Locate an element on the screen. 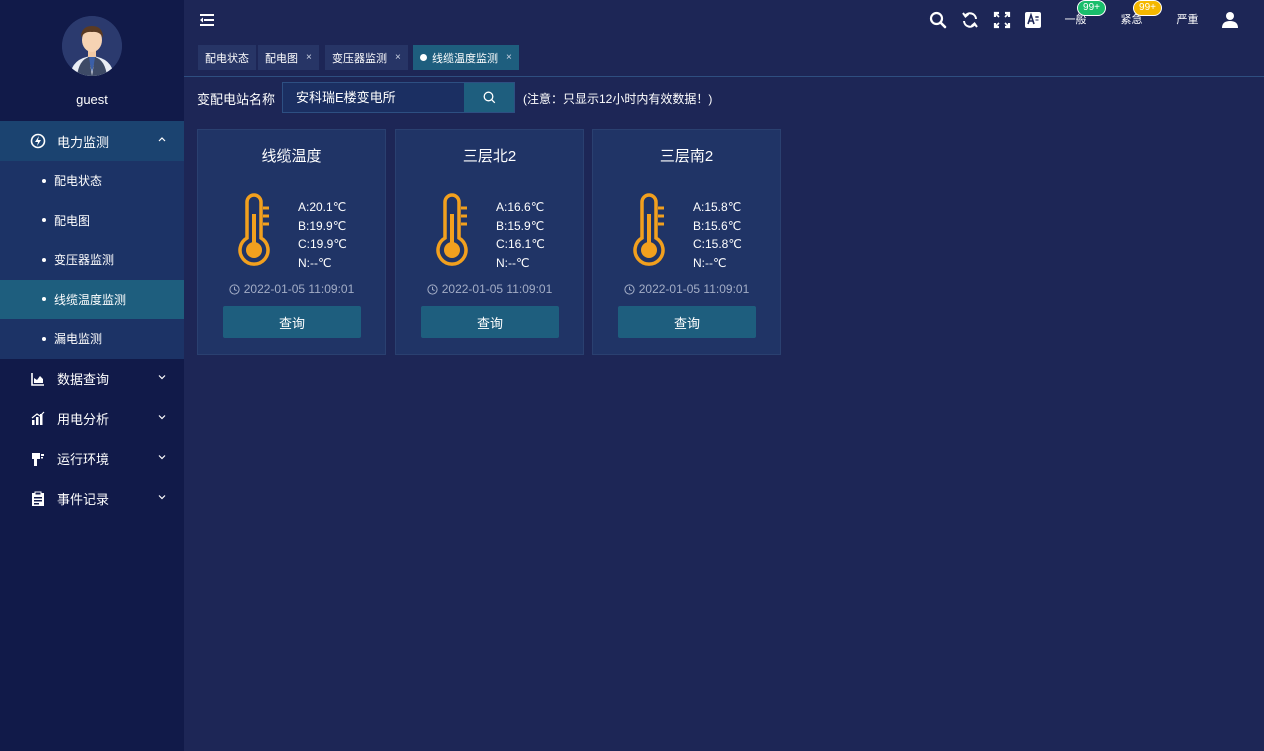 This screenshot has width=1264, height=751. avatar is located at coordinates (92, 46).